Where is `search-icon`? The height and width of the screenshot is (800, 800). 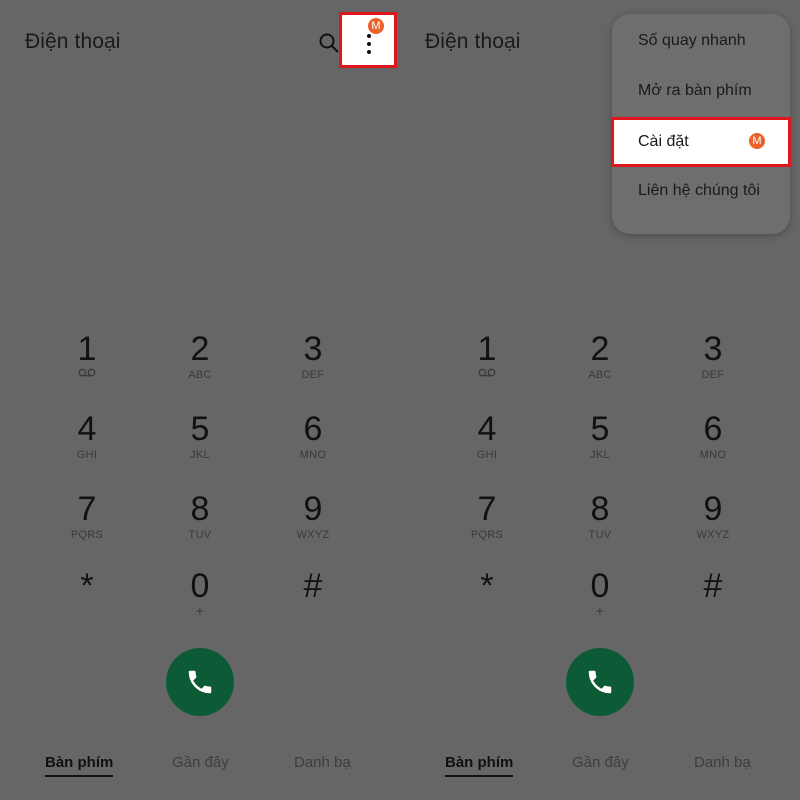
search-icon is located at coordinates (329, 43).